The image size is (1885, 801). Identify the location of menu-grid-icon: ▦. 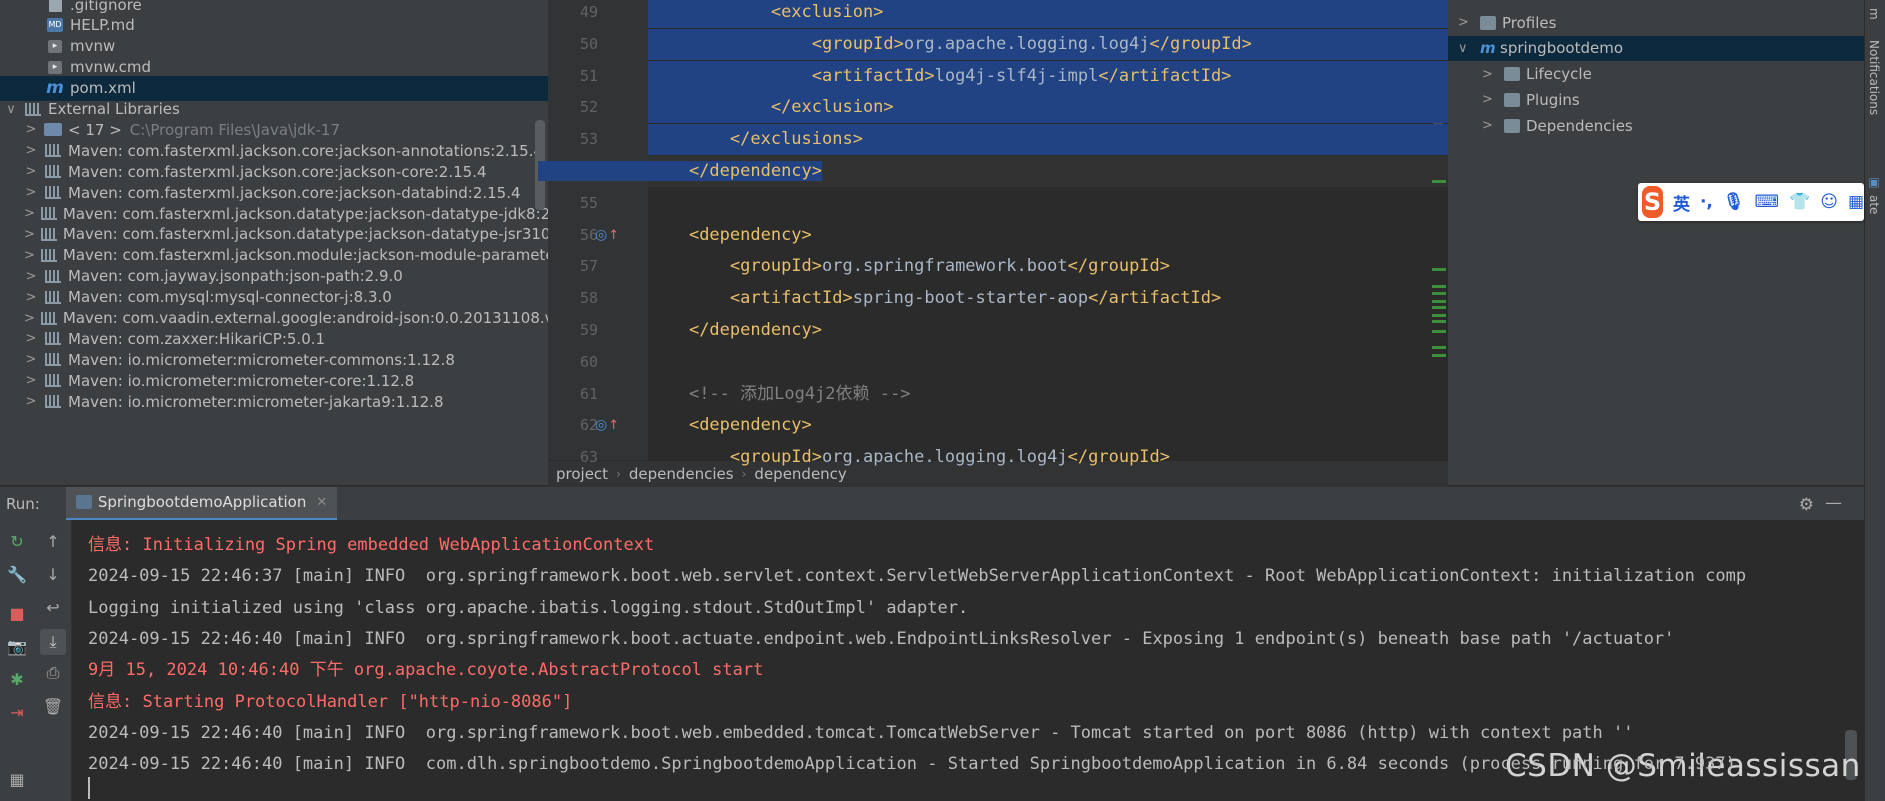
(1856, 202).